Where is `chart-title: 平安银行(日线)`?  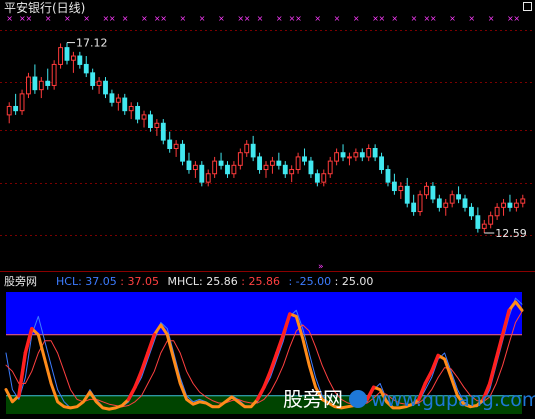
chart-title: 平安银行(日线) is located at coordinates (45, 8).